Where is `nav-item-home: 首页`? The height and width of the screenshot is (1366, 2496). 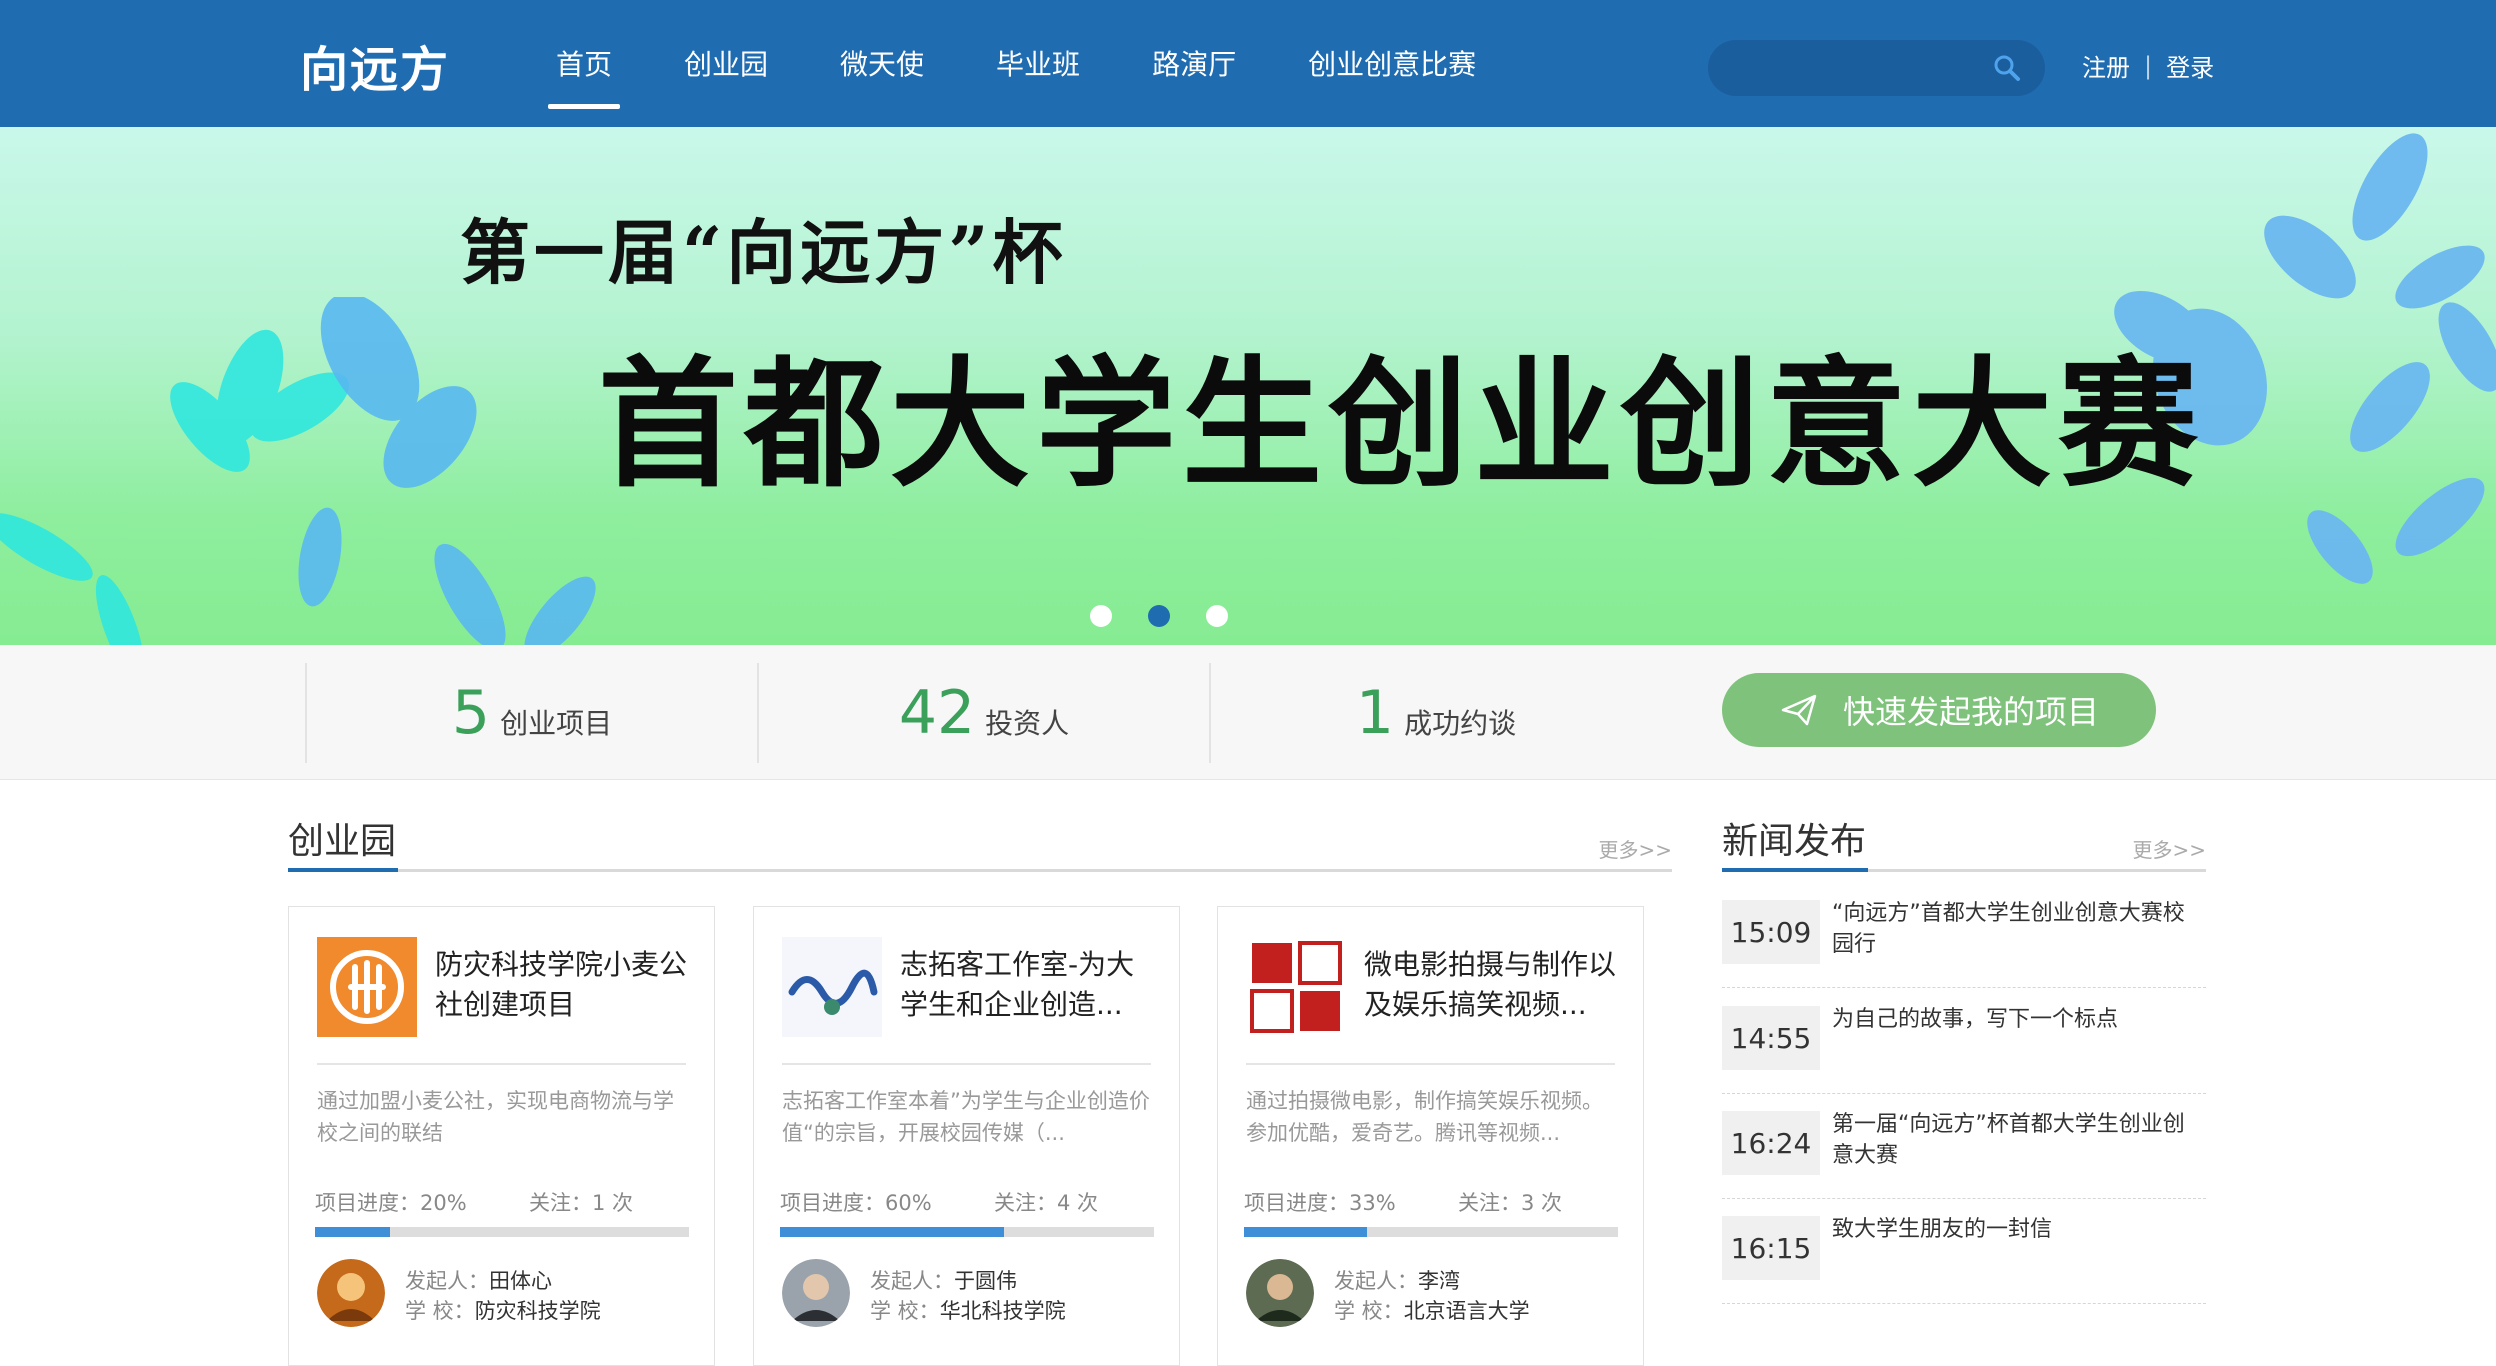
nav-item-home: 首页 is located at coordinates (584, 63).